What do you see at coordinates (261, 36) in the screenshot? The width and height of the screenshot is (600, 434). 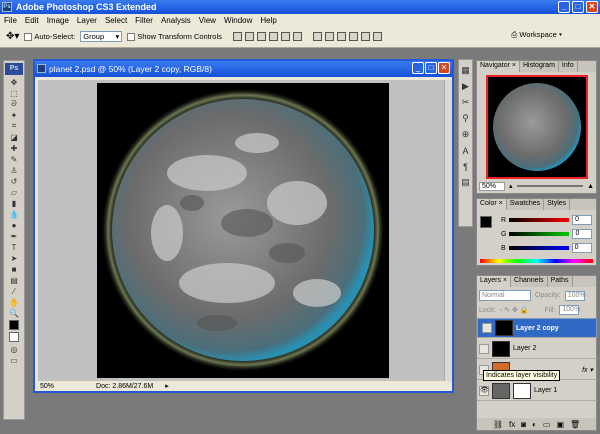 I see `align-bottom-icon` at bounding box center [261, 36].